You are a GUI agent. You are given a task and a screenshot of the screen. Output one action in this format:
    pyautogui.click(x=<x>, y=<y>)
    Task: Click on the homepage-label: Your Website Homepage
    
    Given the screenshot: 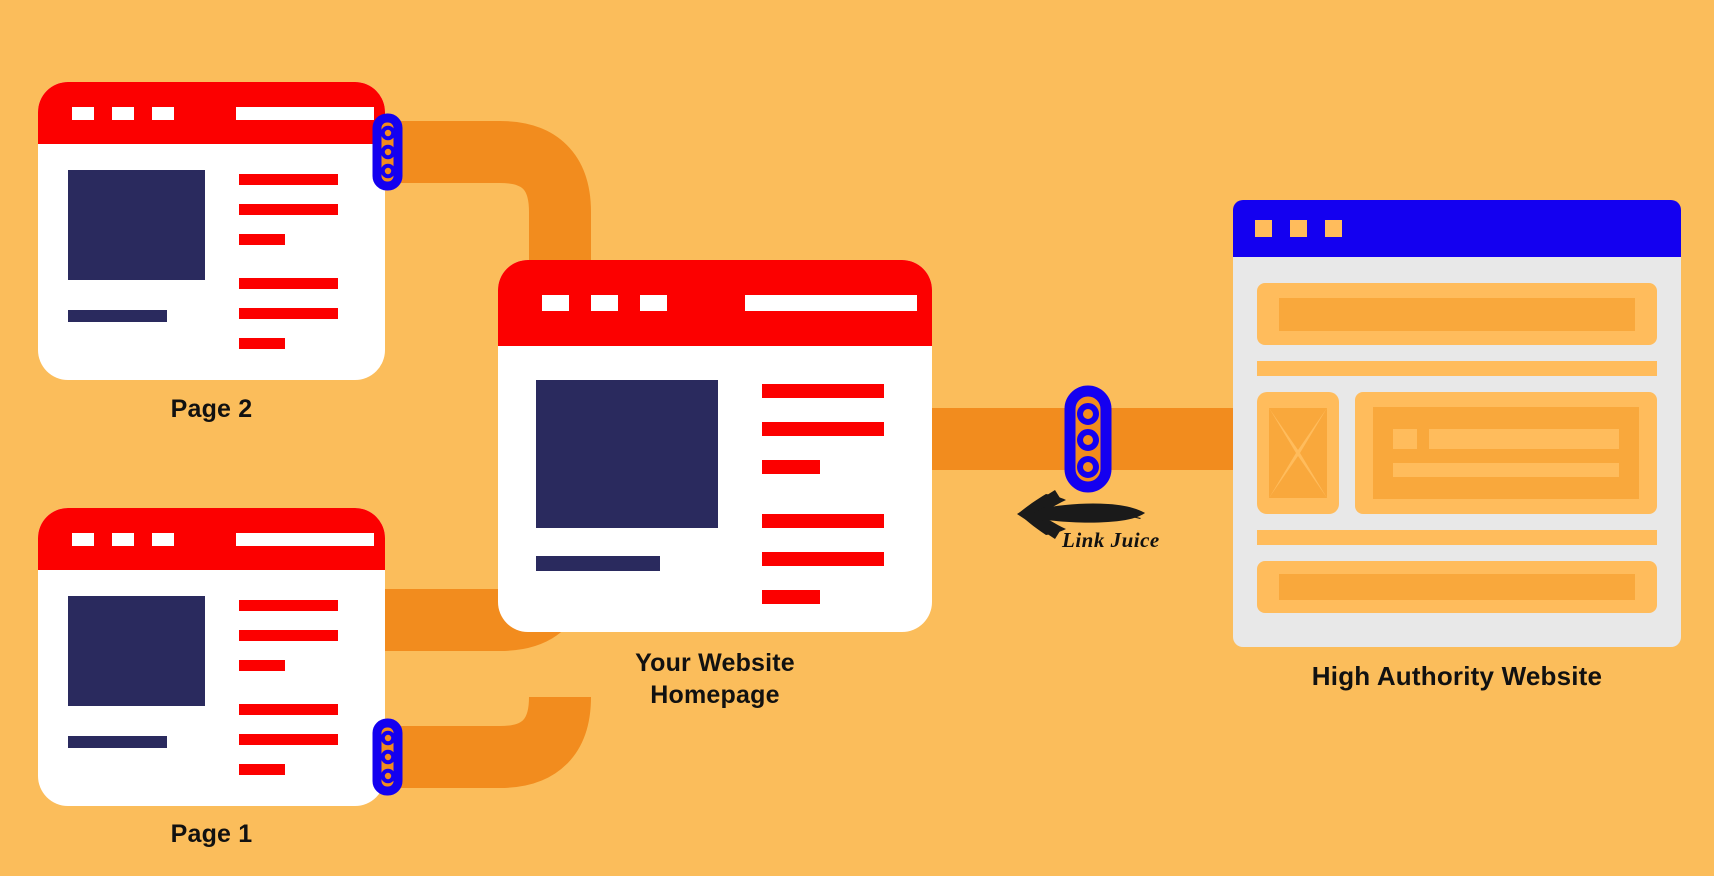 What is the action you would take?
    pyautogui.click(x=715, y=680)
    